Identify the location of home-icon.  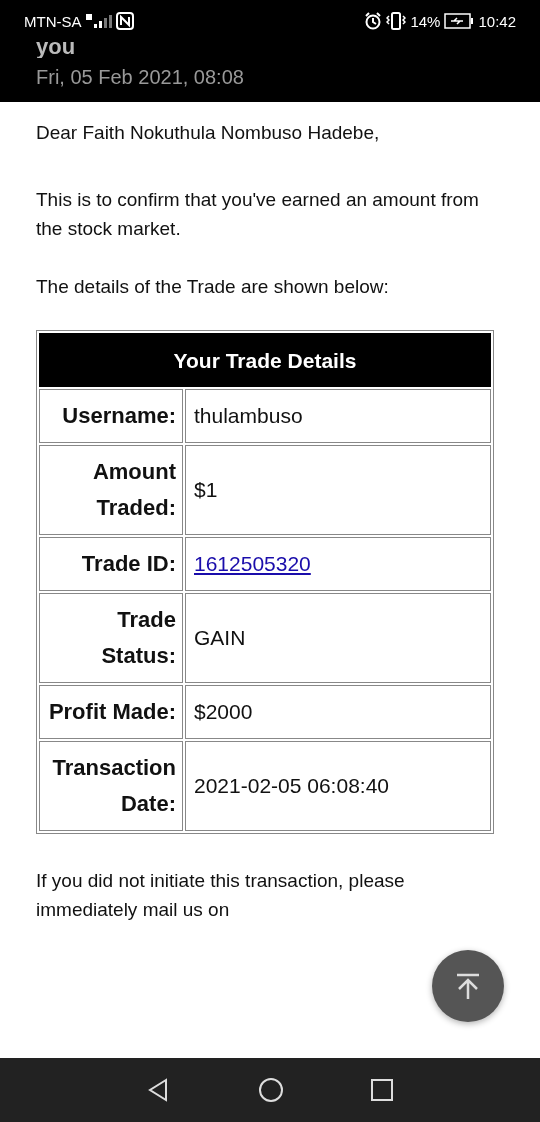
(271, 1090).